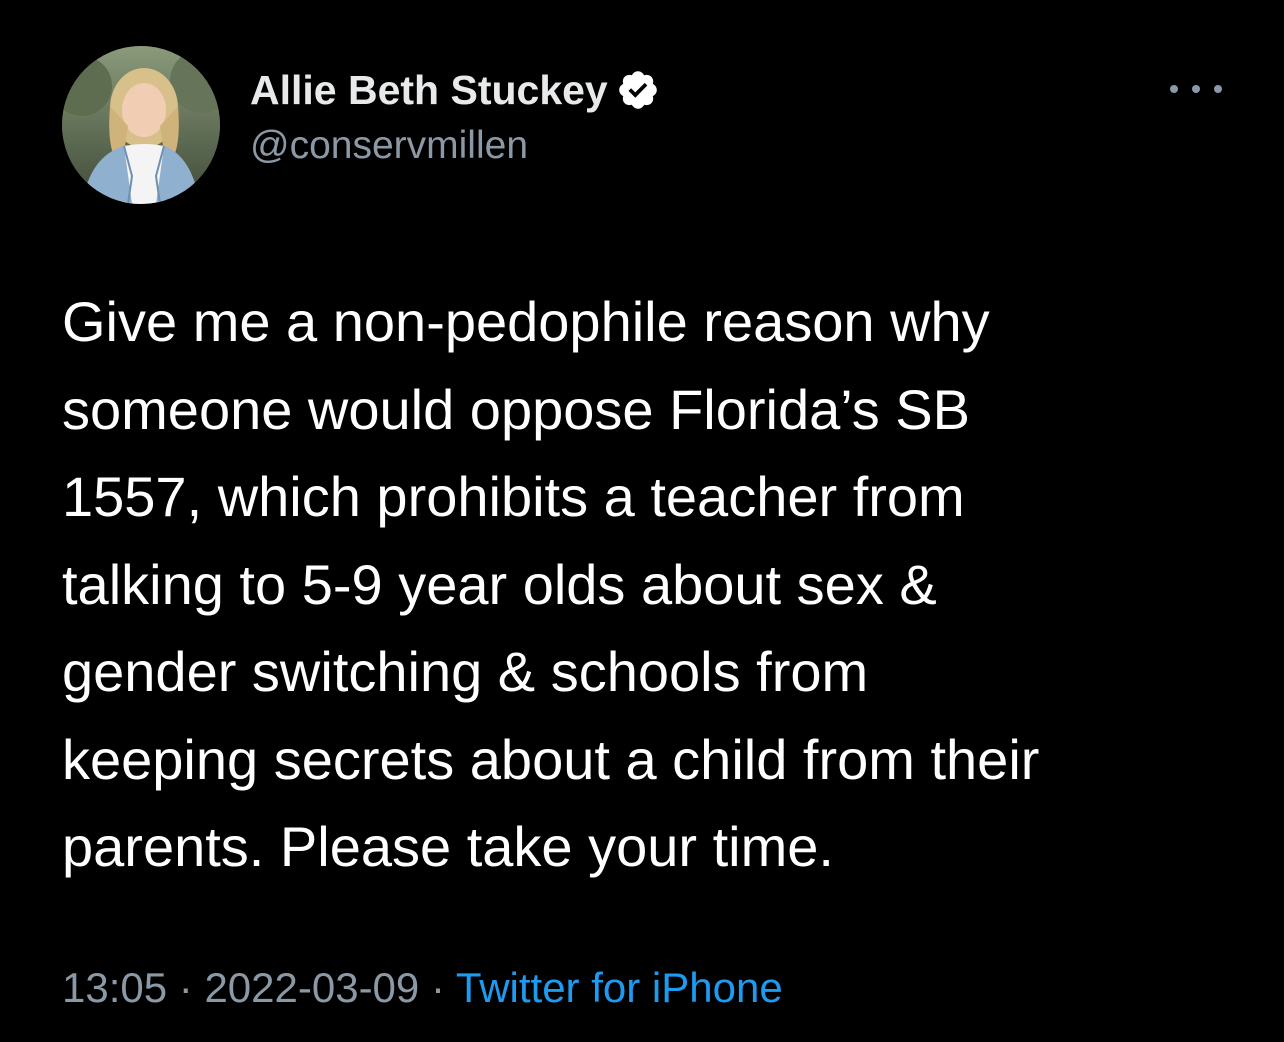 Image resolution: width=1284 pixels, height=1042 pixels. What do you see at coordinates (389, 146) in the screenshot?
I see `author-handle: @conservmillen` at bounding box center [389, 146].